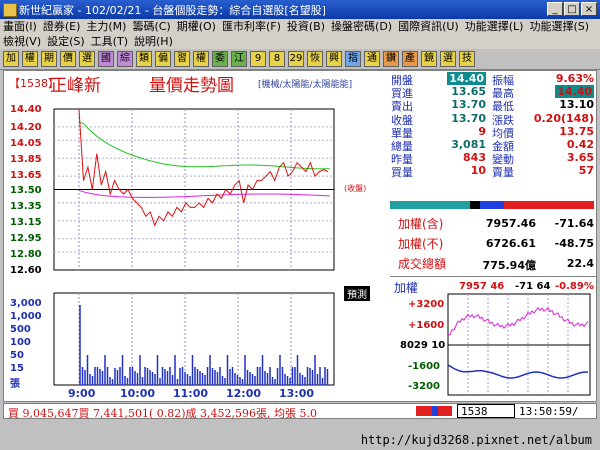 The height and width of the screenshot is (450, 600). I want to click on y-tick-label: 14.05, so click(26, 143).